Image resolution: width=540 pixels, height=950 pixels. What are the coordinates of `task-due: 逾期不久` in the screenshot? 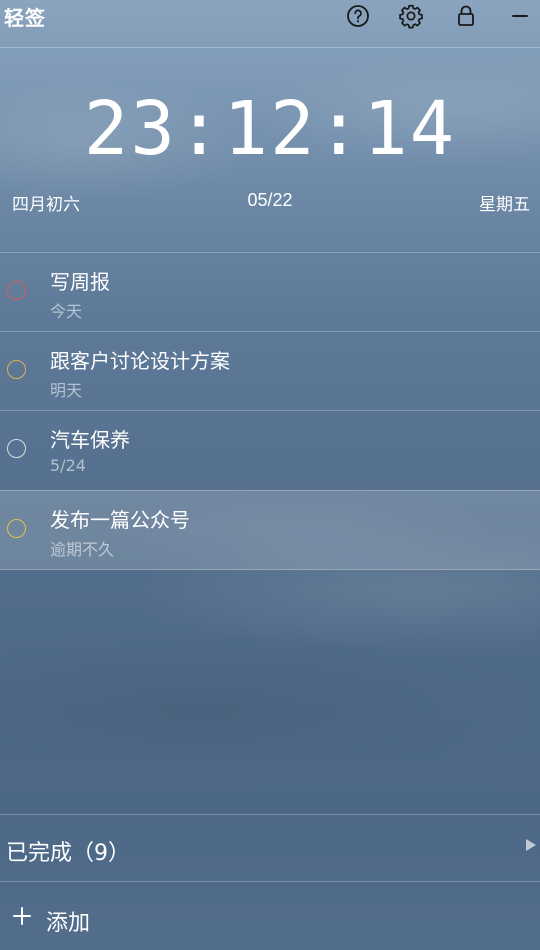 It's located at (82, 549).